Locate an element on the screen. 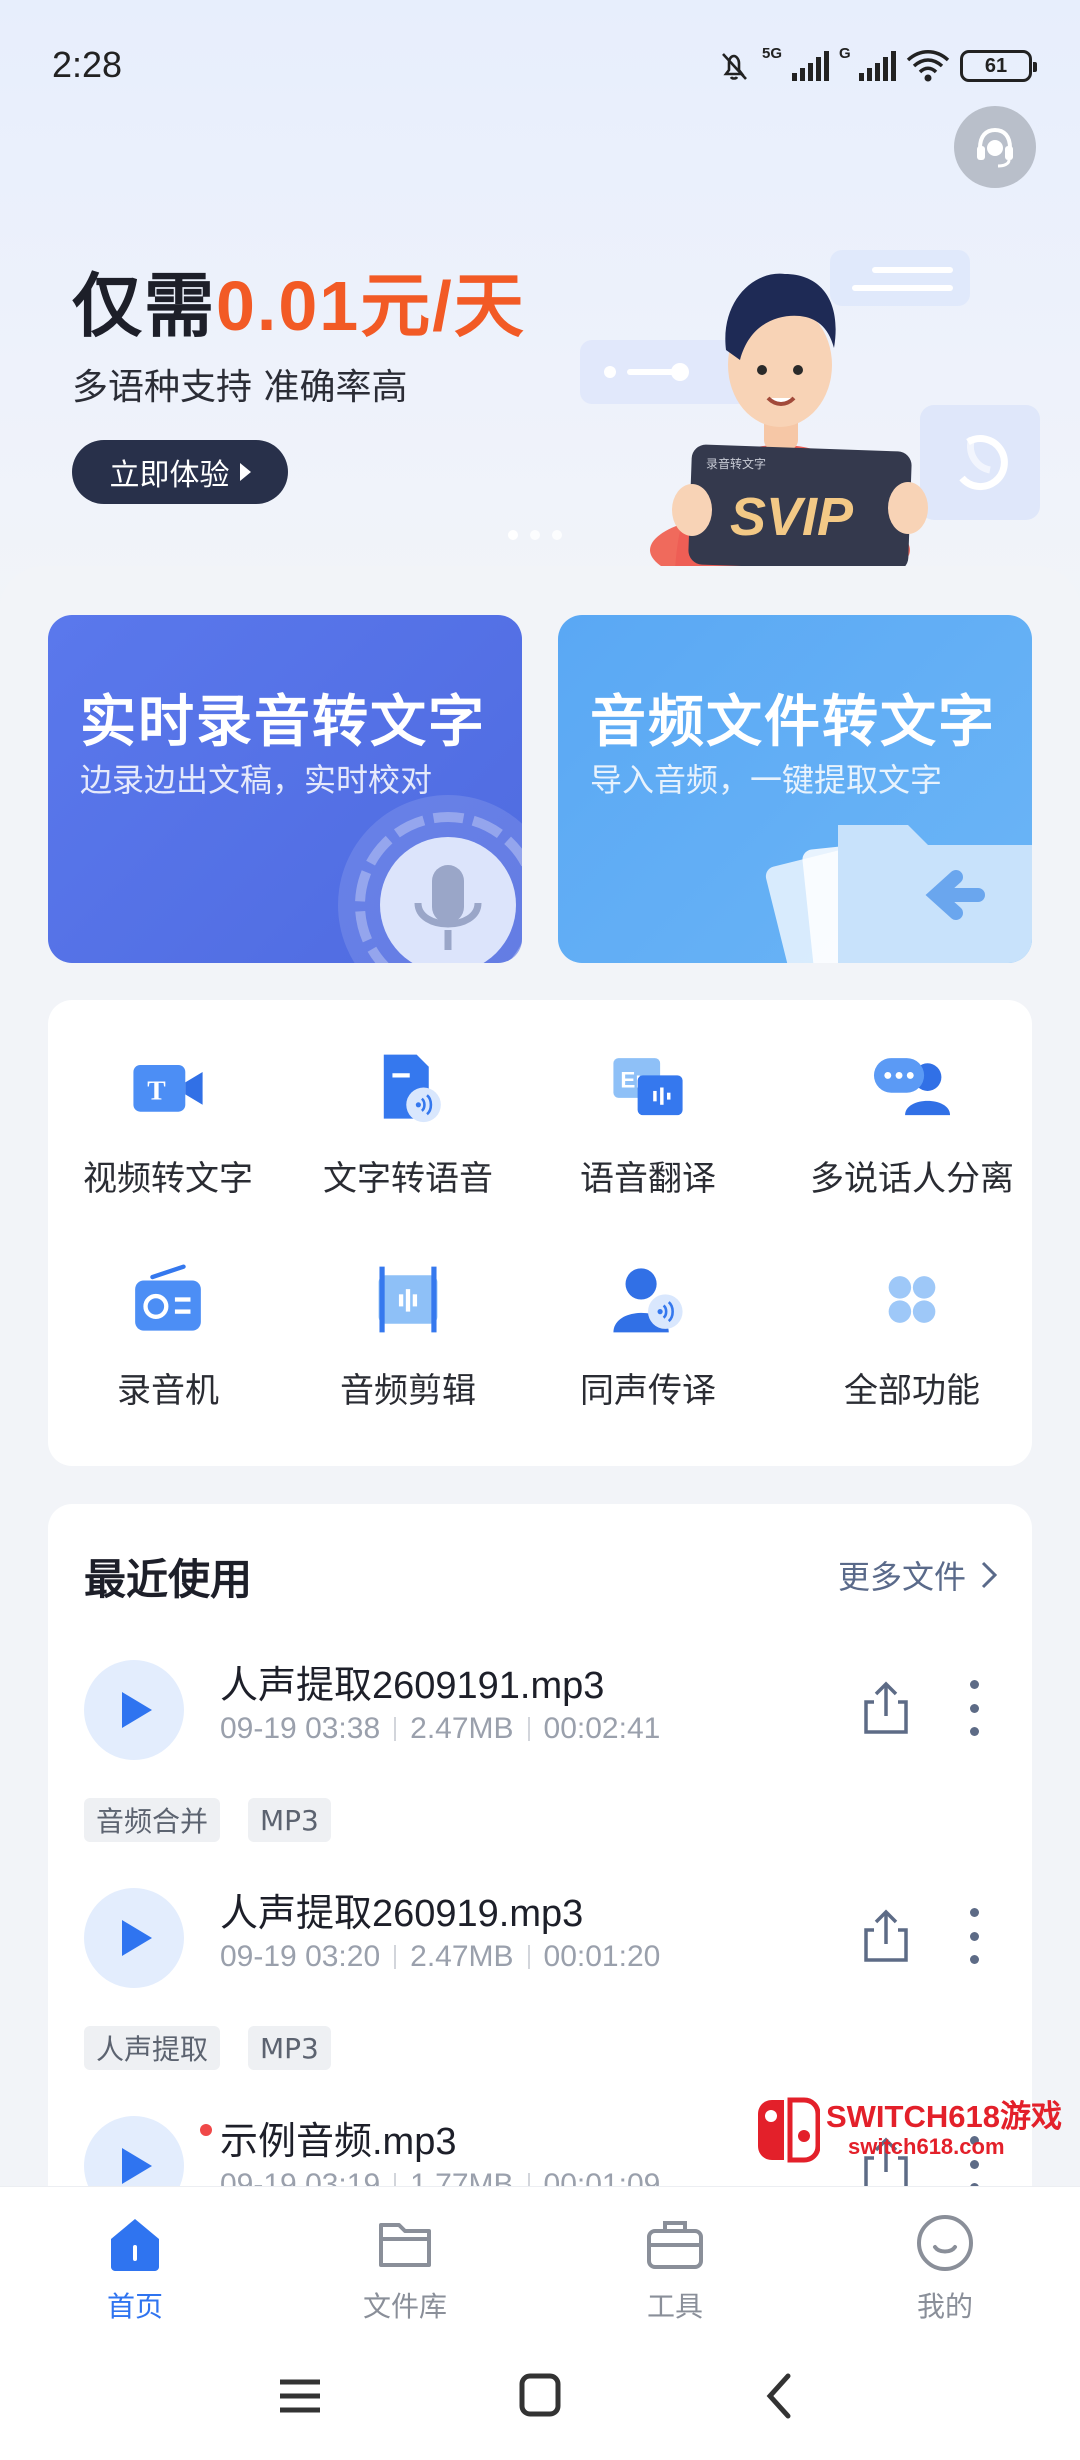  wifi-icon is located at coordinates (928, 66).